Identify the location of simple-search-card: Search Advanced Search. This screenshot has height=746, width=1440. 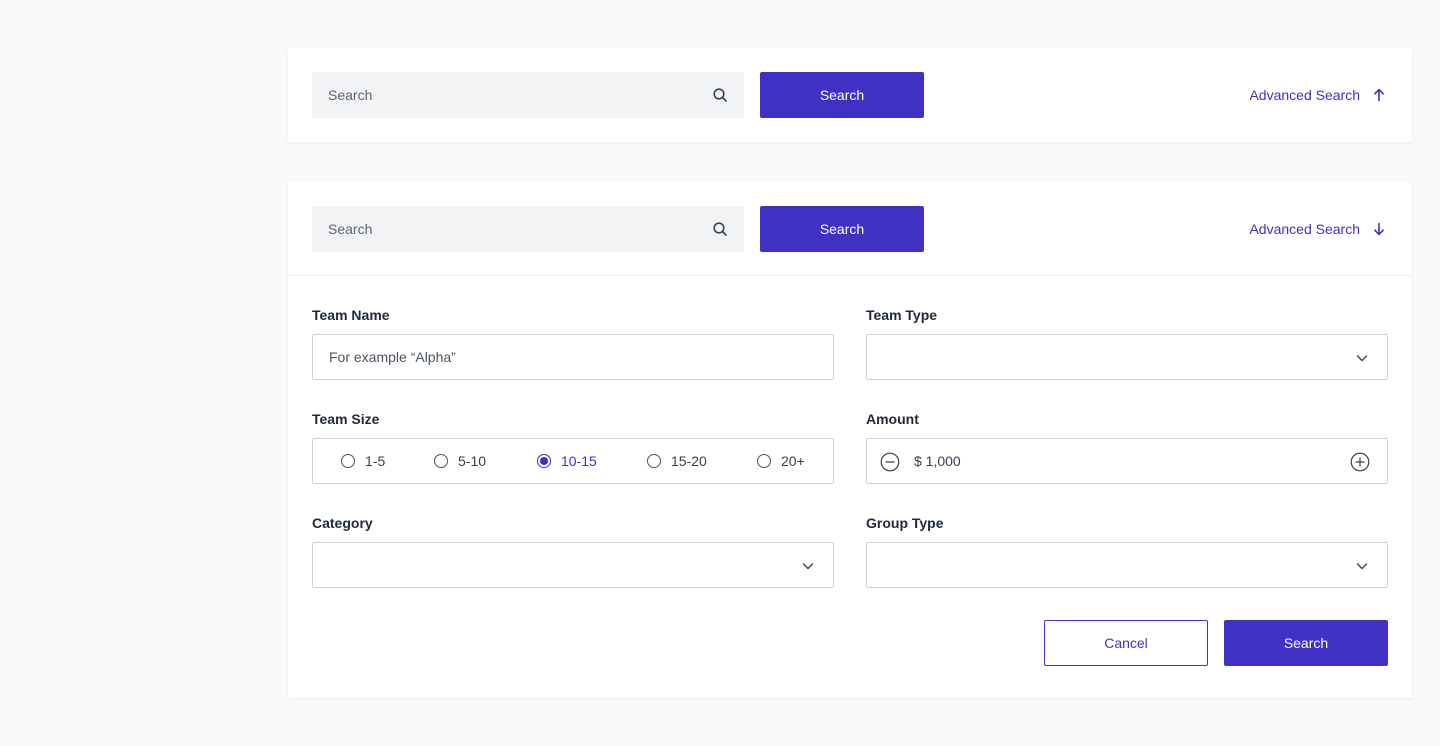
(850, 95).